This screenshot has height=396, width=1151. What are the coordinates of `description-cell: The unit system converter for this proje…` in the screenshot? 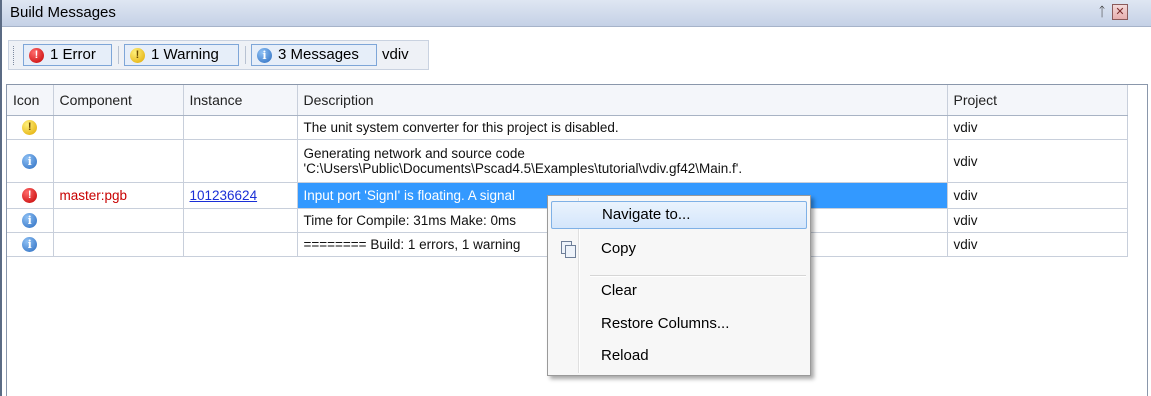 It's located at (622, 127).